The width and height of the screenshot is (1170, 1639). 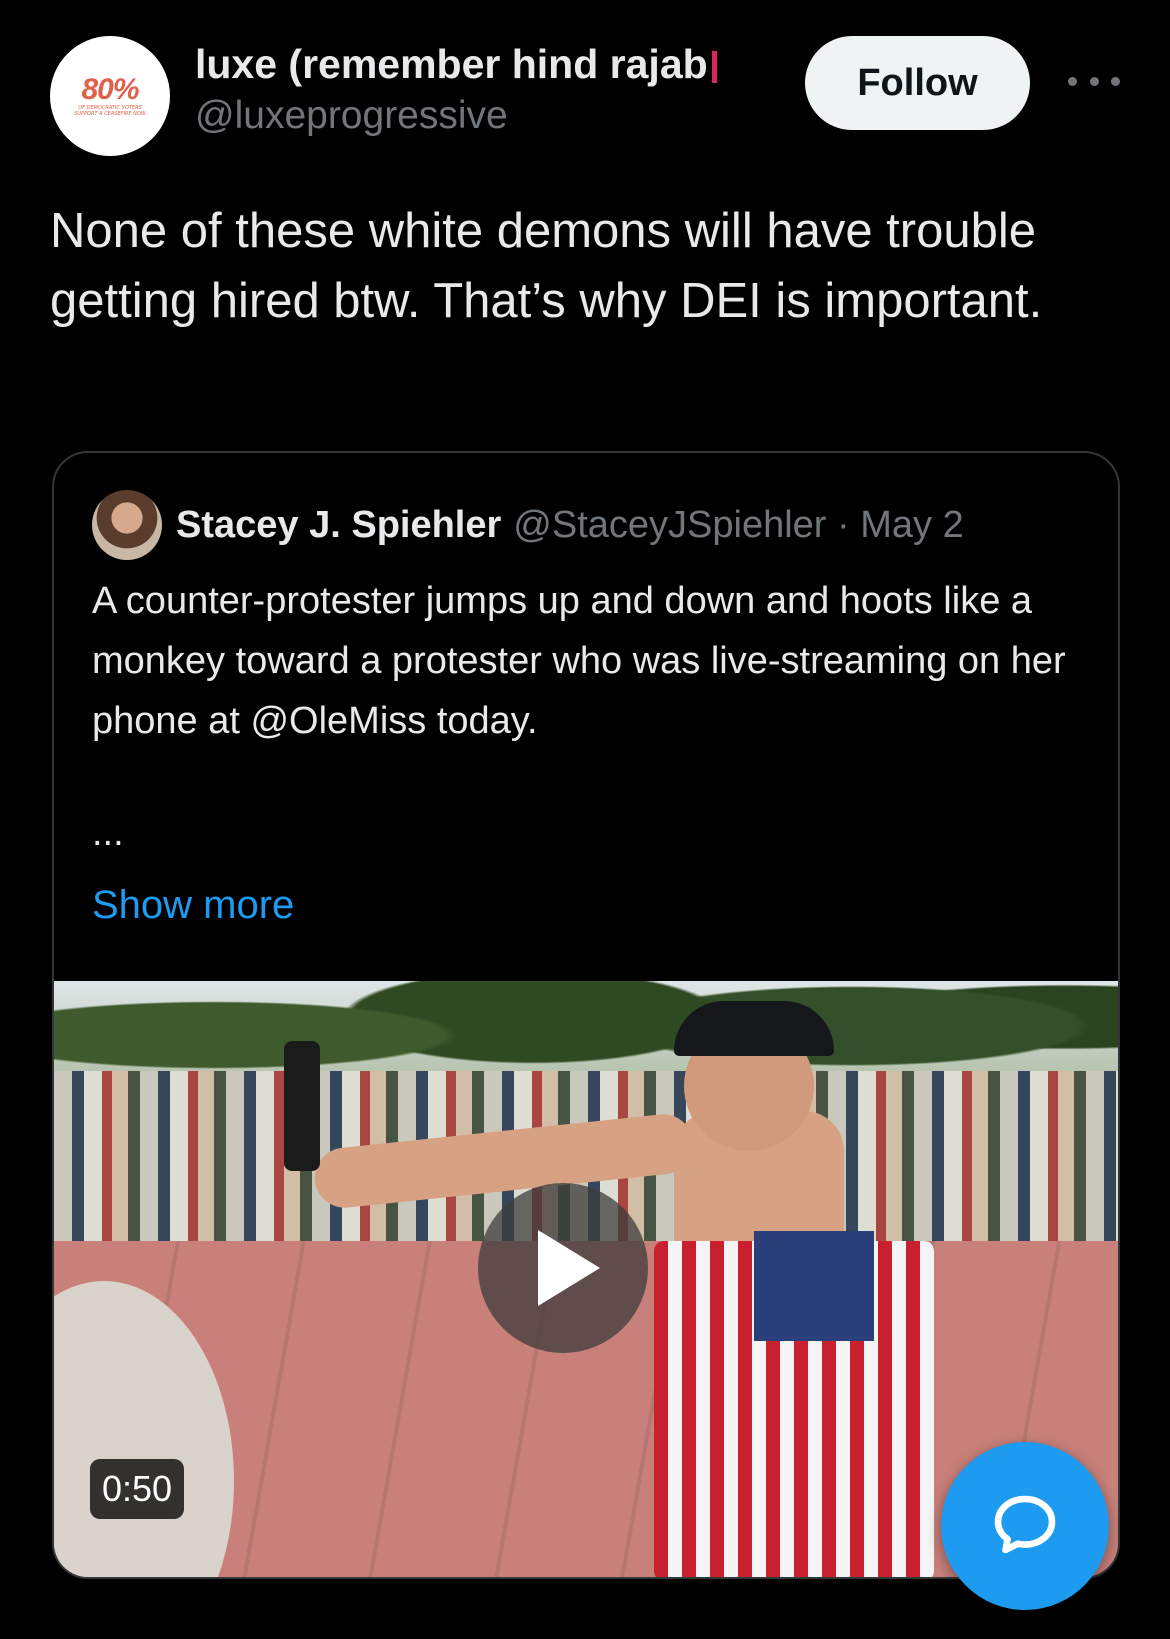 What do you see at coordinates (110, 114) in the screenshot?
I see `avatar-logo-caption-2: SUPPORT A CEASEFIRE NOW` at bounding box center [110, 114].